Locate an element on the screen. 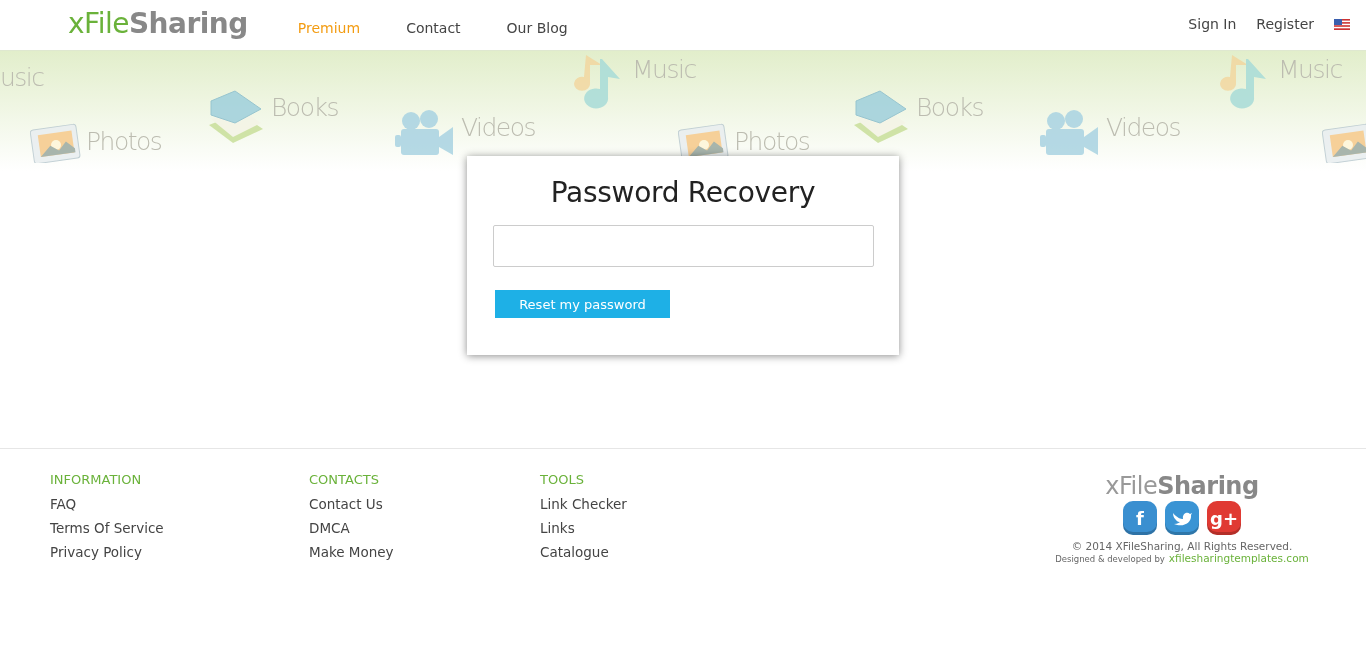  bird-glyph is located at coordinates (1182, 518).